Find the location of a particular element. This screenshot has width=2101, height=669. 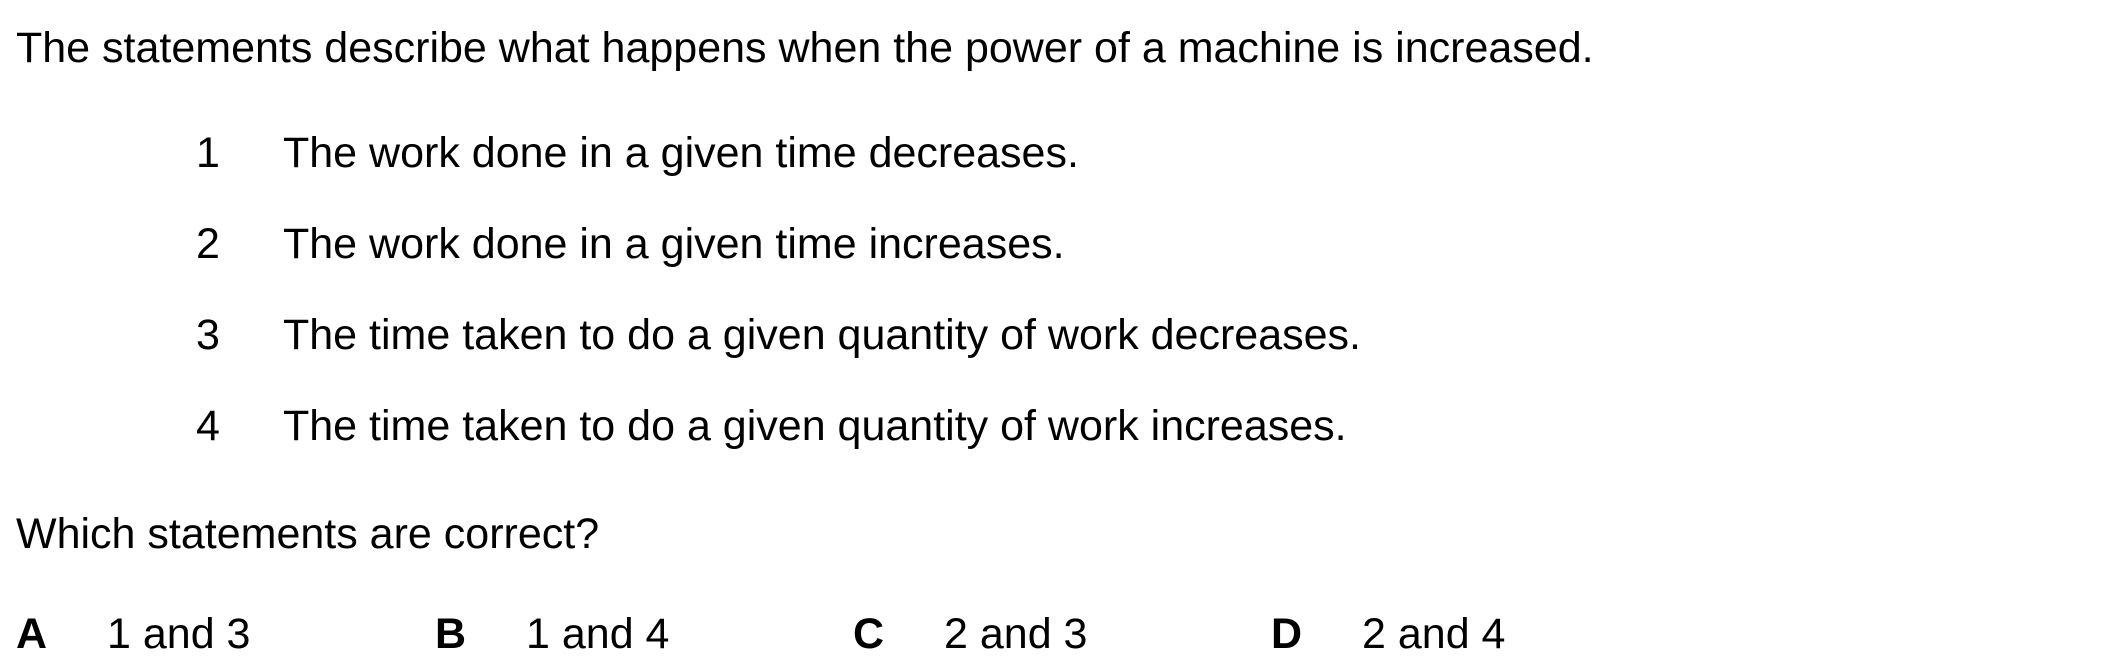

option-text: 1 and 3 is located at coordinates (179, 634).